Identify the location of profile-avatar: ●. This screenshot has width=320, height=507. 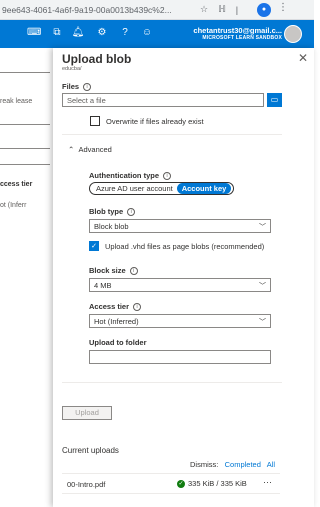
(264, 10).